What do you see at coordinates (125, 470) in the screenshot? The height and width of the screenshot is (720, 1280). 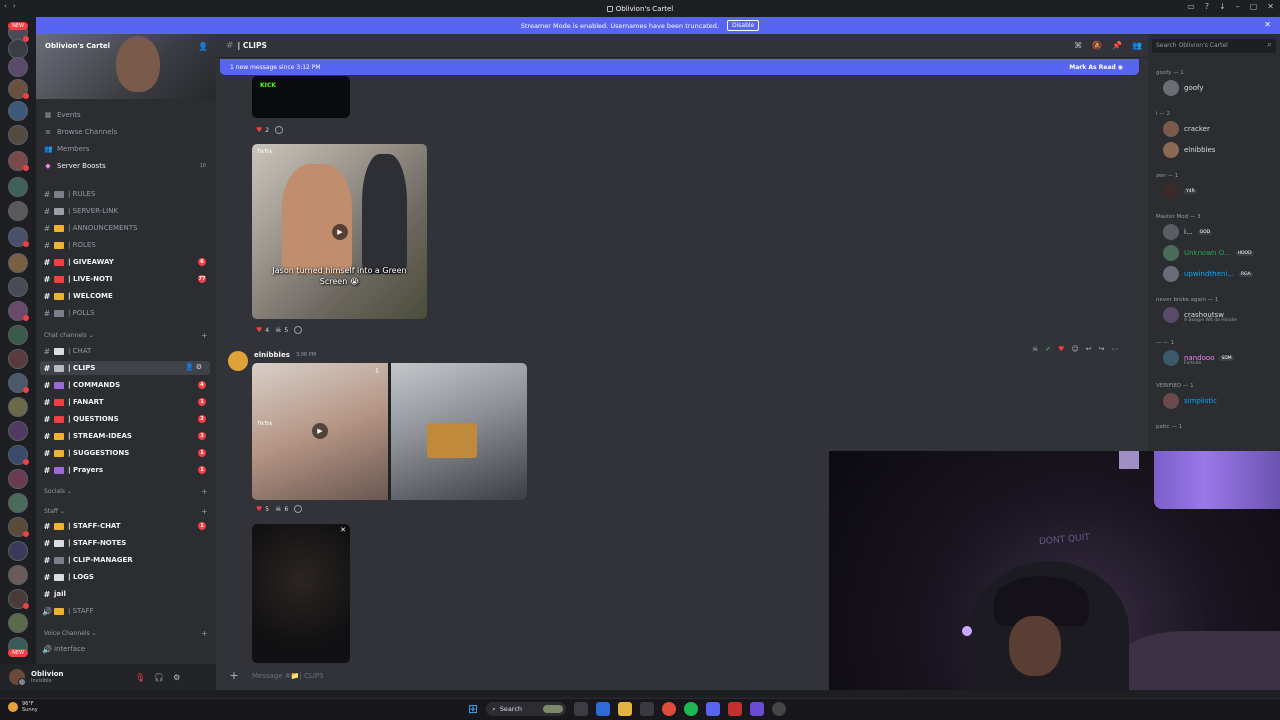 I see `channel-prayers: # | Prayers 1` at bounding box center [125, 470].